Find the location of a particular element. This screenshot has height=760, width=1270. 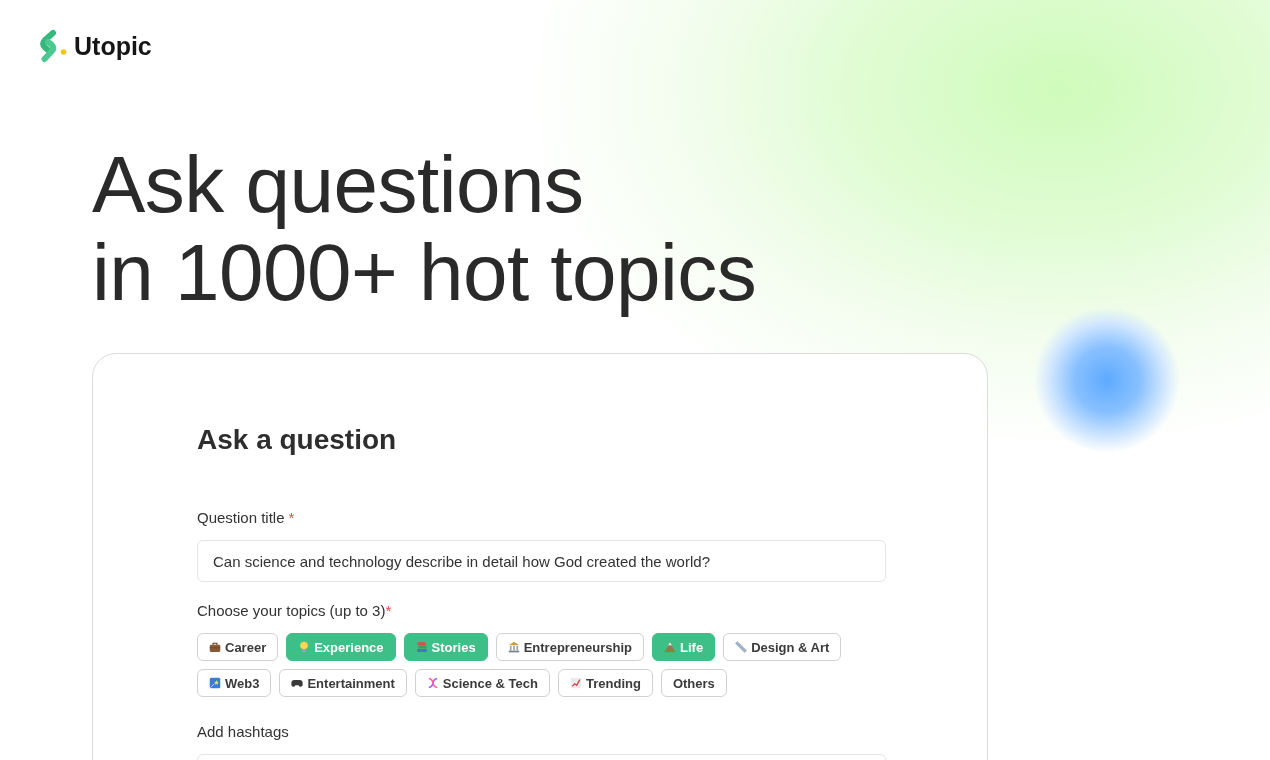

dna-icon is located at coordinates (432, 683).